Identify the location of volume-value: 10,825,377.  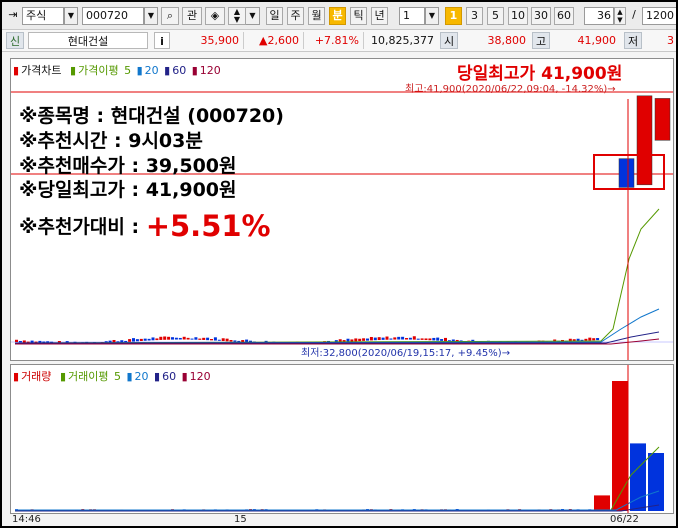
(402, 40).